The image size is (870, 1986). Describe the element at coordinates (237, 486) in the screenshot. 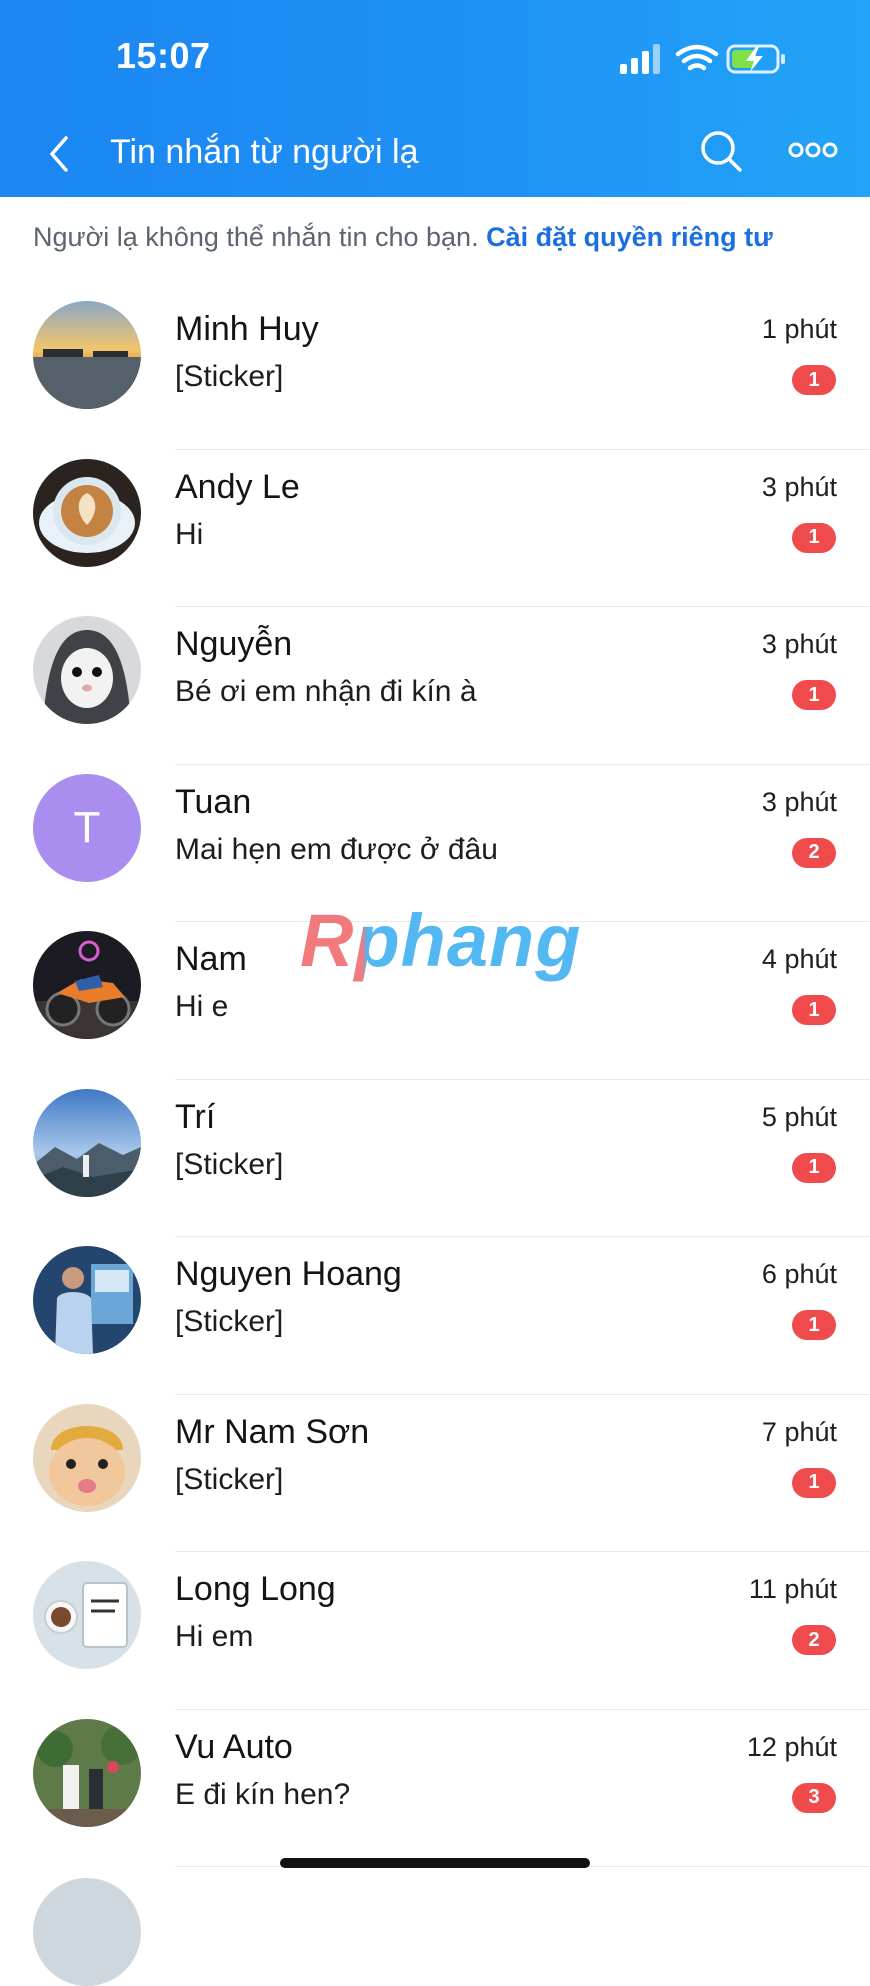

I see `contact-name: Andy Le` at that location.